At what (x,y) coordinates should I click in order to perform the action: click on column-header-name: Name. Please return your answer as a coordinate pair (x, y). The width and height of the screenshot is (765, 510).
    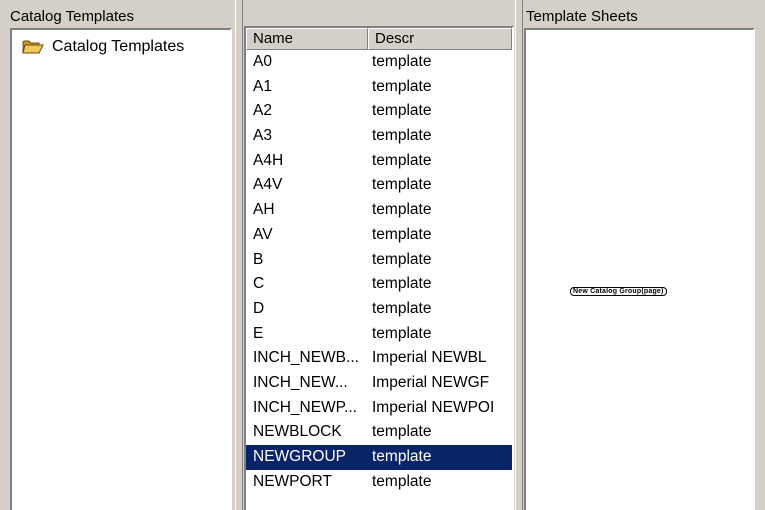
    Looking at the image, I should click on (307, 39).